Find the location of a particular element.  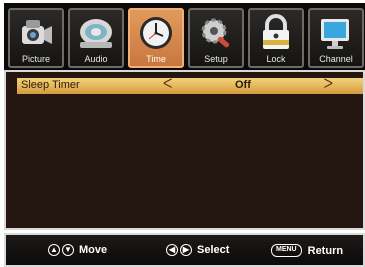

up-button-icon: ▲ is located at coordinates (54, 250).